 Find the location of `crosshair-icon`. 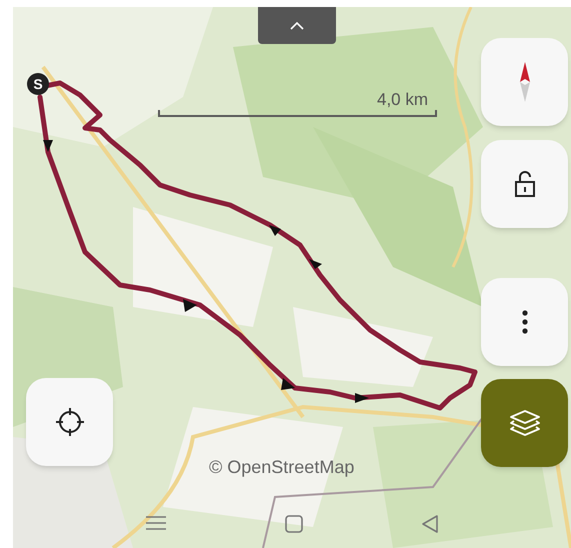

crosshair-icon is located at coordinates (69, 422).